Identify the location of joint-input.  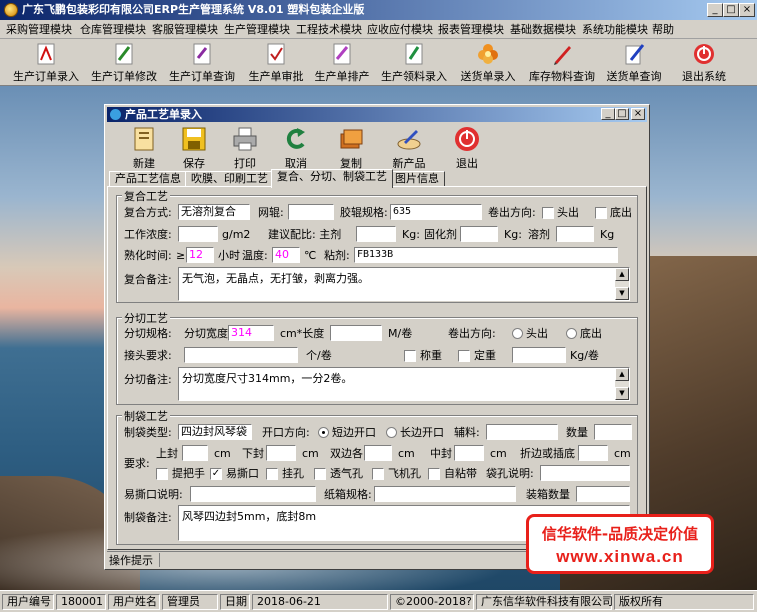
(241, 355).